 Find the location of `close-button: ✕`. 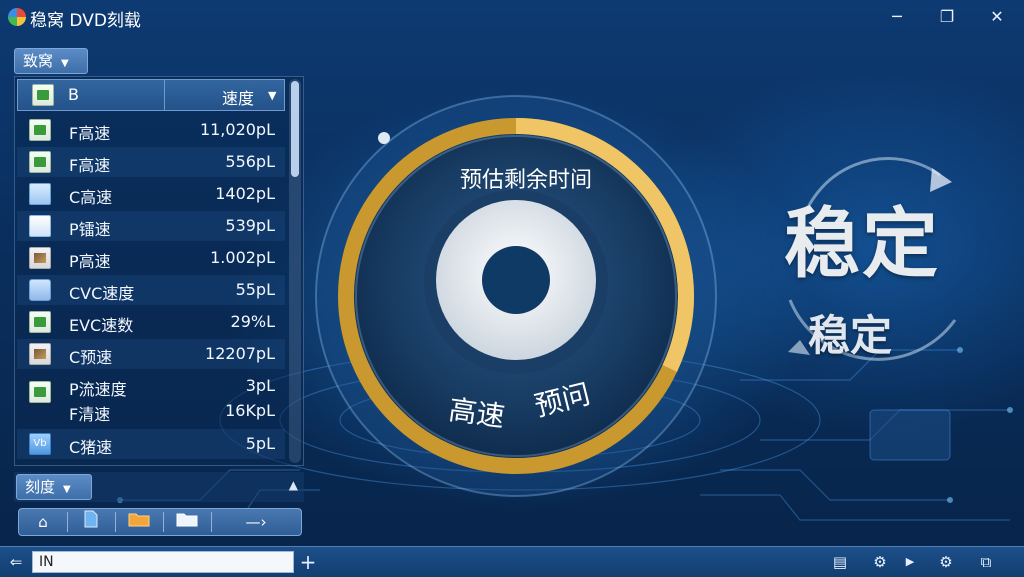

close-button: ✕ is located at coordinates (997, 17).